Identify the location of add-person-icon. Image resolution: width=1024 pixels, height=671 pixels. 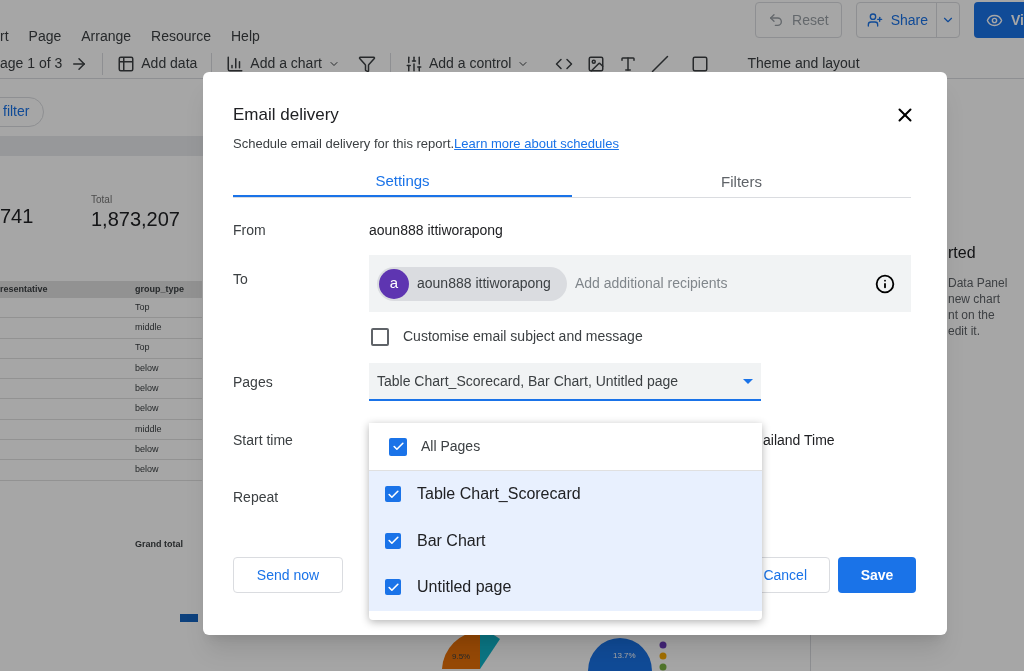
(874, 20).